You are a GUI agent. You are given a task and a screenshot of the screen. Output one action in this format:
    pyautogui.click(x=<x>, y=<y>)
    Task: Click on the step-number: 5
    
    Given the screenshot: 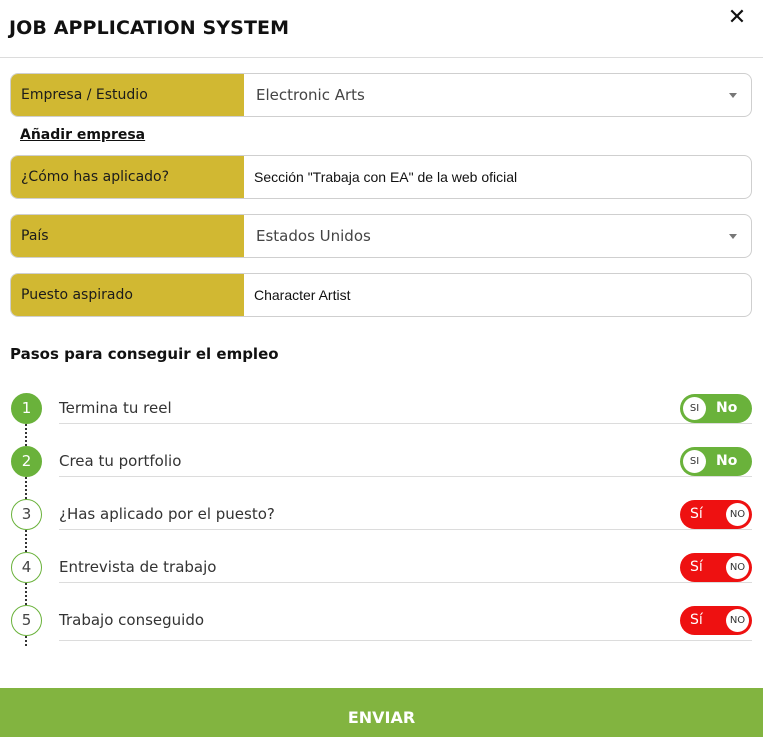 What is the action you would take?
    pyautogui.click(x=26, y=620)
    